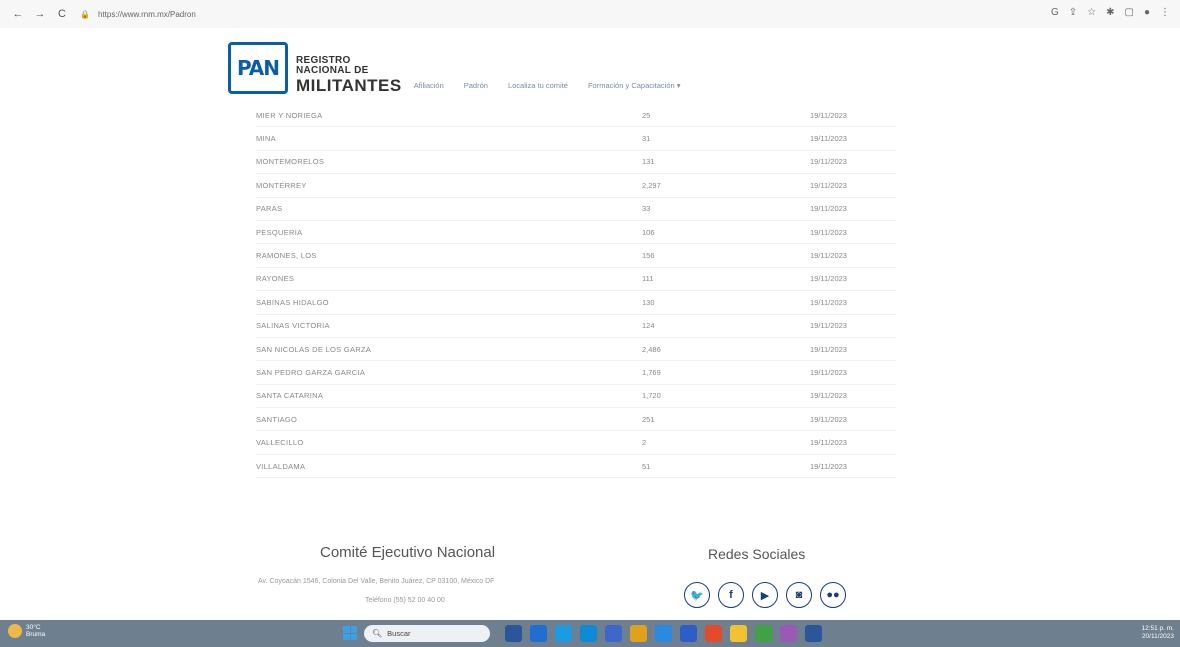 The image size is (1180, 647). What do you see at coordinates (757, 554) in the screenshot?
I see `footer-social-title: Redes Sociales` at bounding box center [757, 554].